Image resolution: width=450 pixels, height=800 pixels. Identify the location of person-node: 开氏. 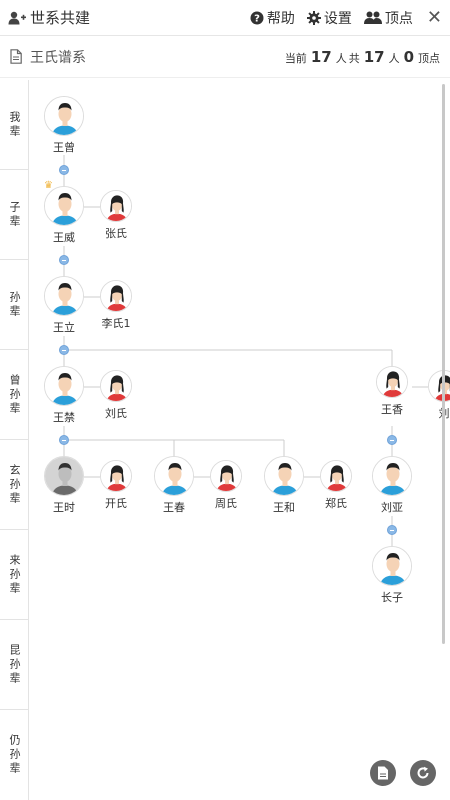
(116, 485).